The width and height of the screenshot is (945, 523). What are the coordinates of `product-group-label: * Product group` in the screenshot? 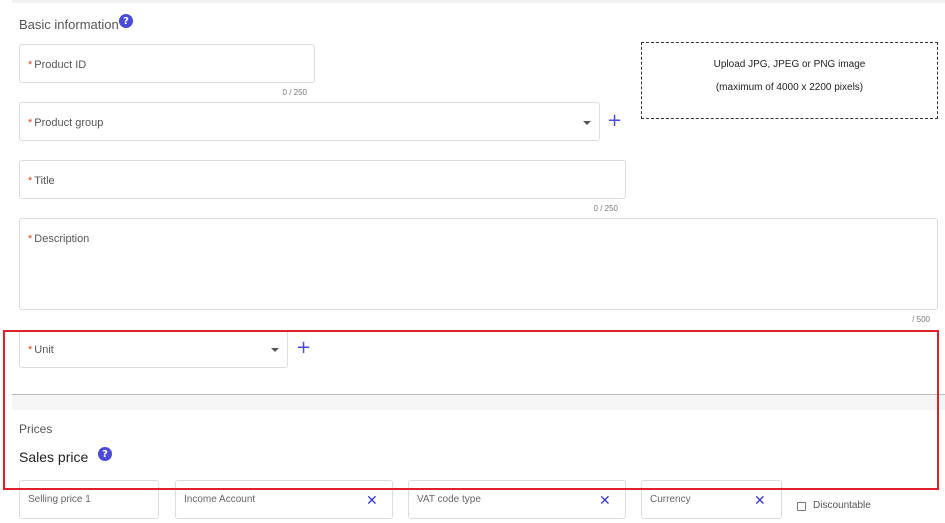 It's located at (66, 123).